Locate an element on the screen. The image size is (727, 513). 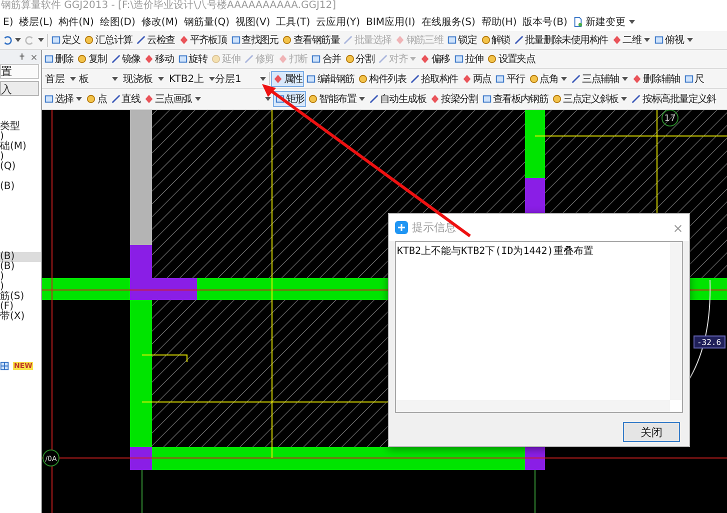
menu-item: 绘图(D) is located at coordinates (117, 22).